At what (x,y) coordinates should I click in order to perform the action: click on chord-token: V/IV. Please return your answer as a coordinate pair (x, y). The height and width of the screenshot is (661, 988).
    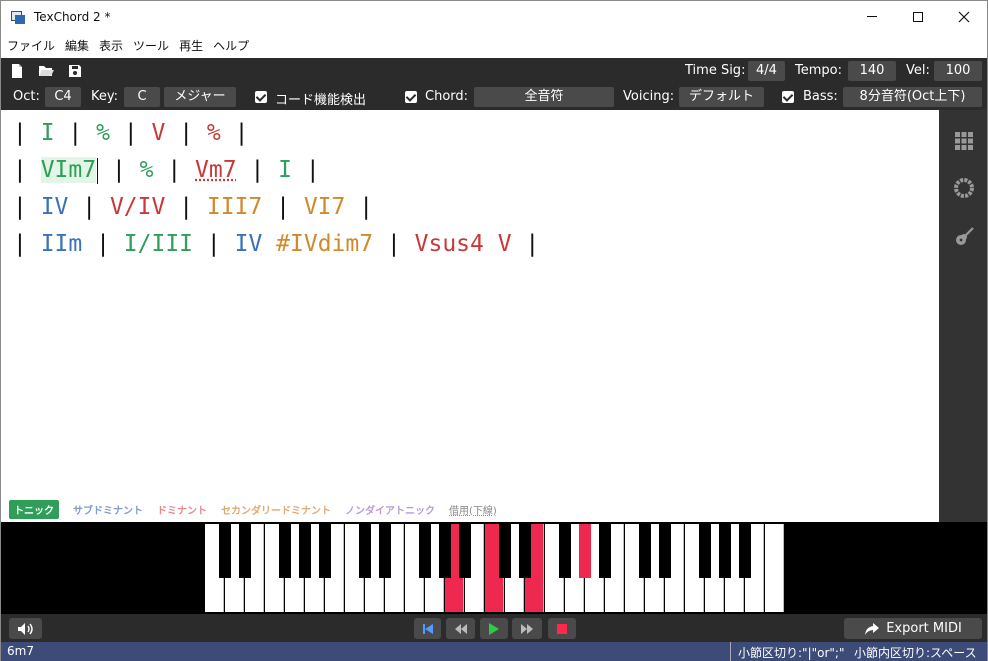
    Looking at the image, I should click on (137, 207).